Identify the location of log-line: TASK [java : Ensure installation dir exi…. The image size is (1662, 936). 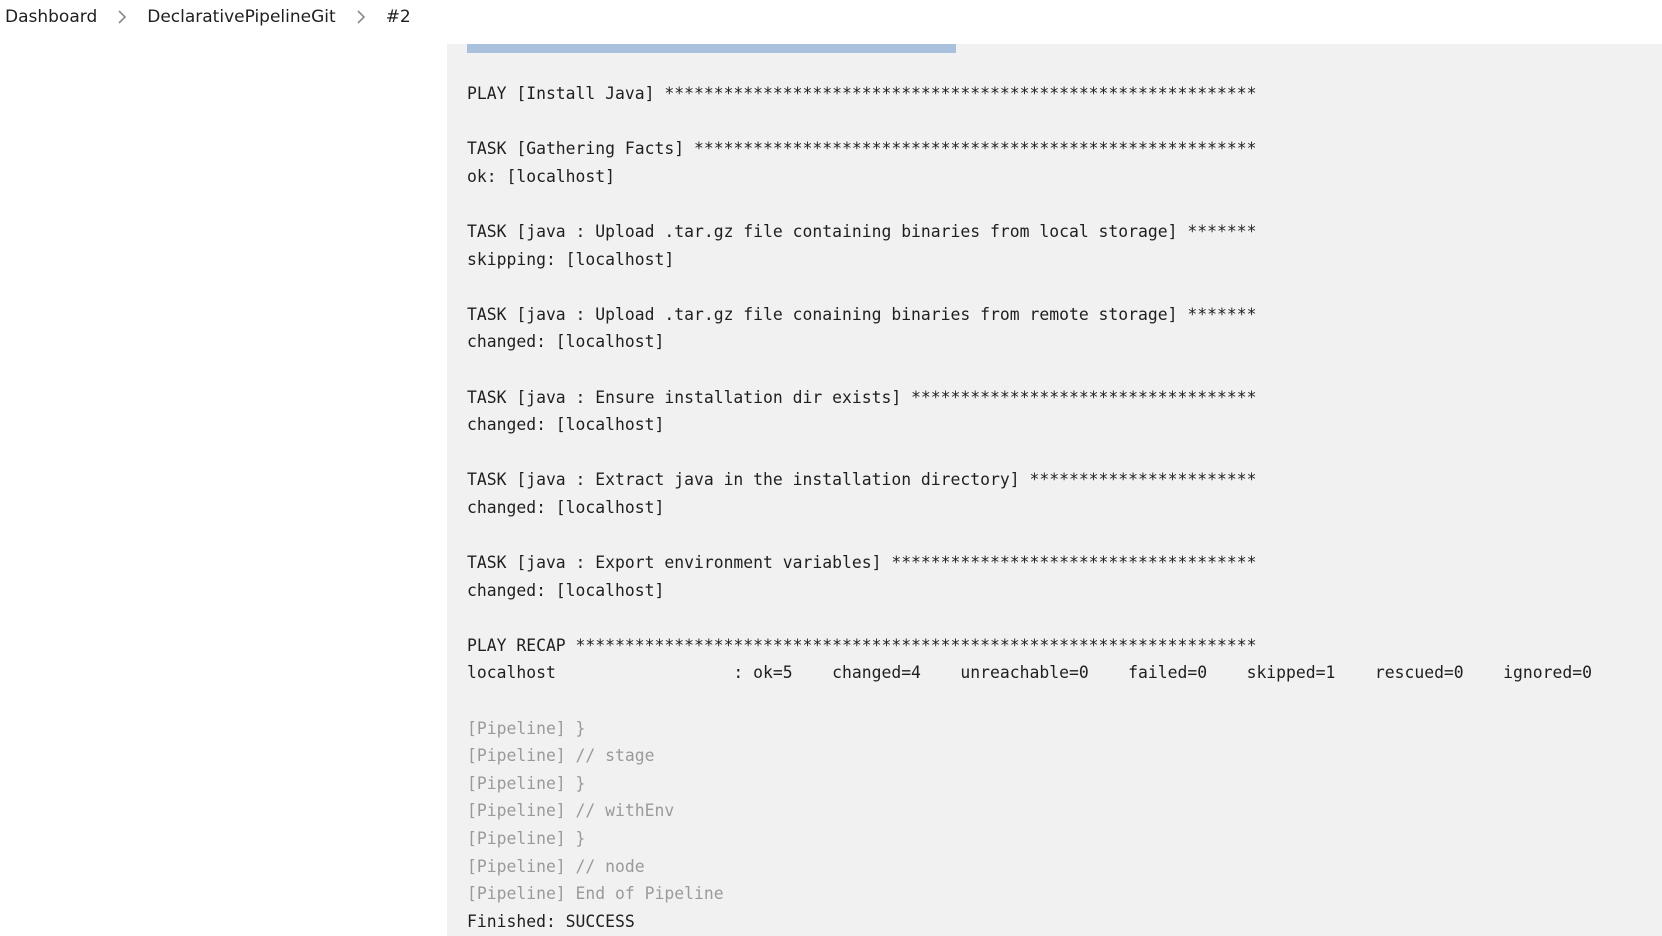
(862, 397).